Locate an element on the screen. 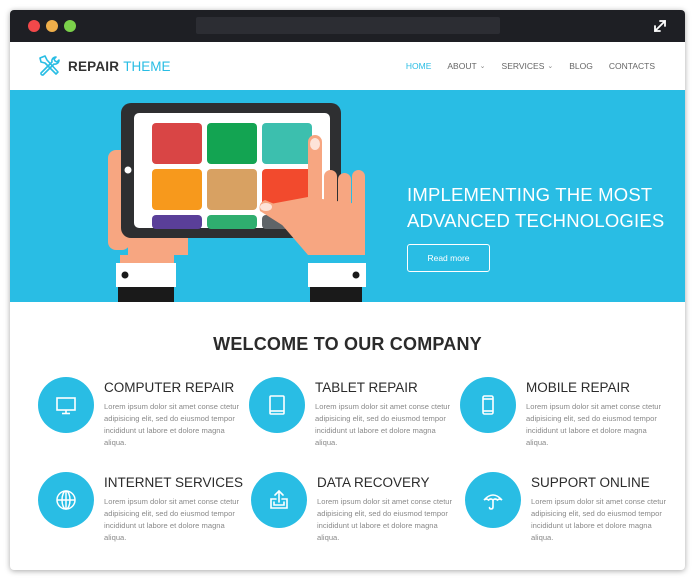 This screenshot has height=582, width=695. nav-services: SERVICES ⌄ is located at coordinates (528, 66).